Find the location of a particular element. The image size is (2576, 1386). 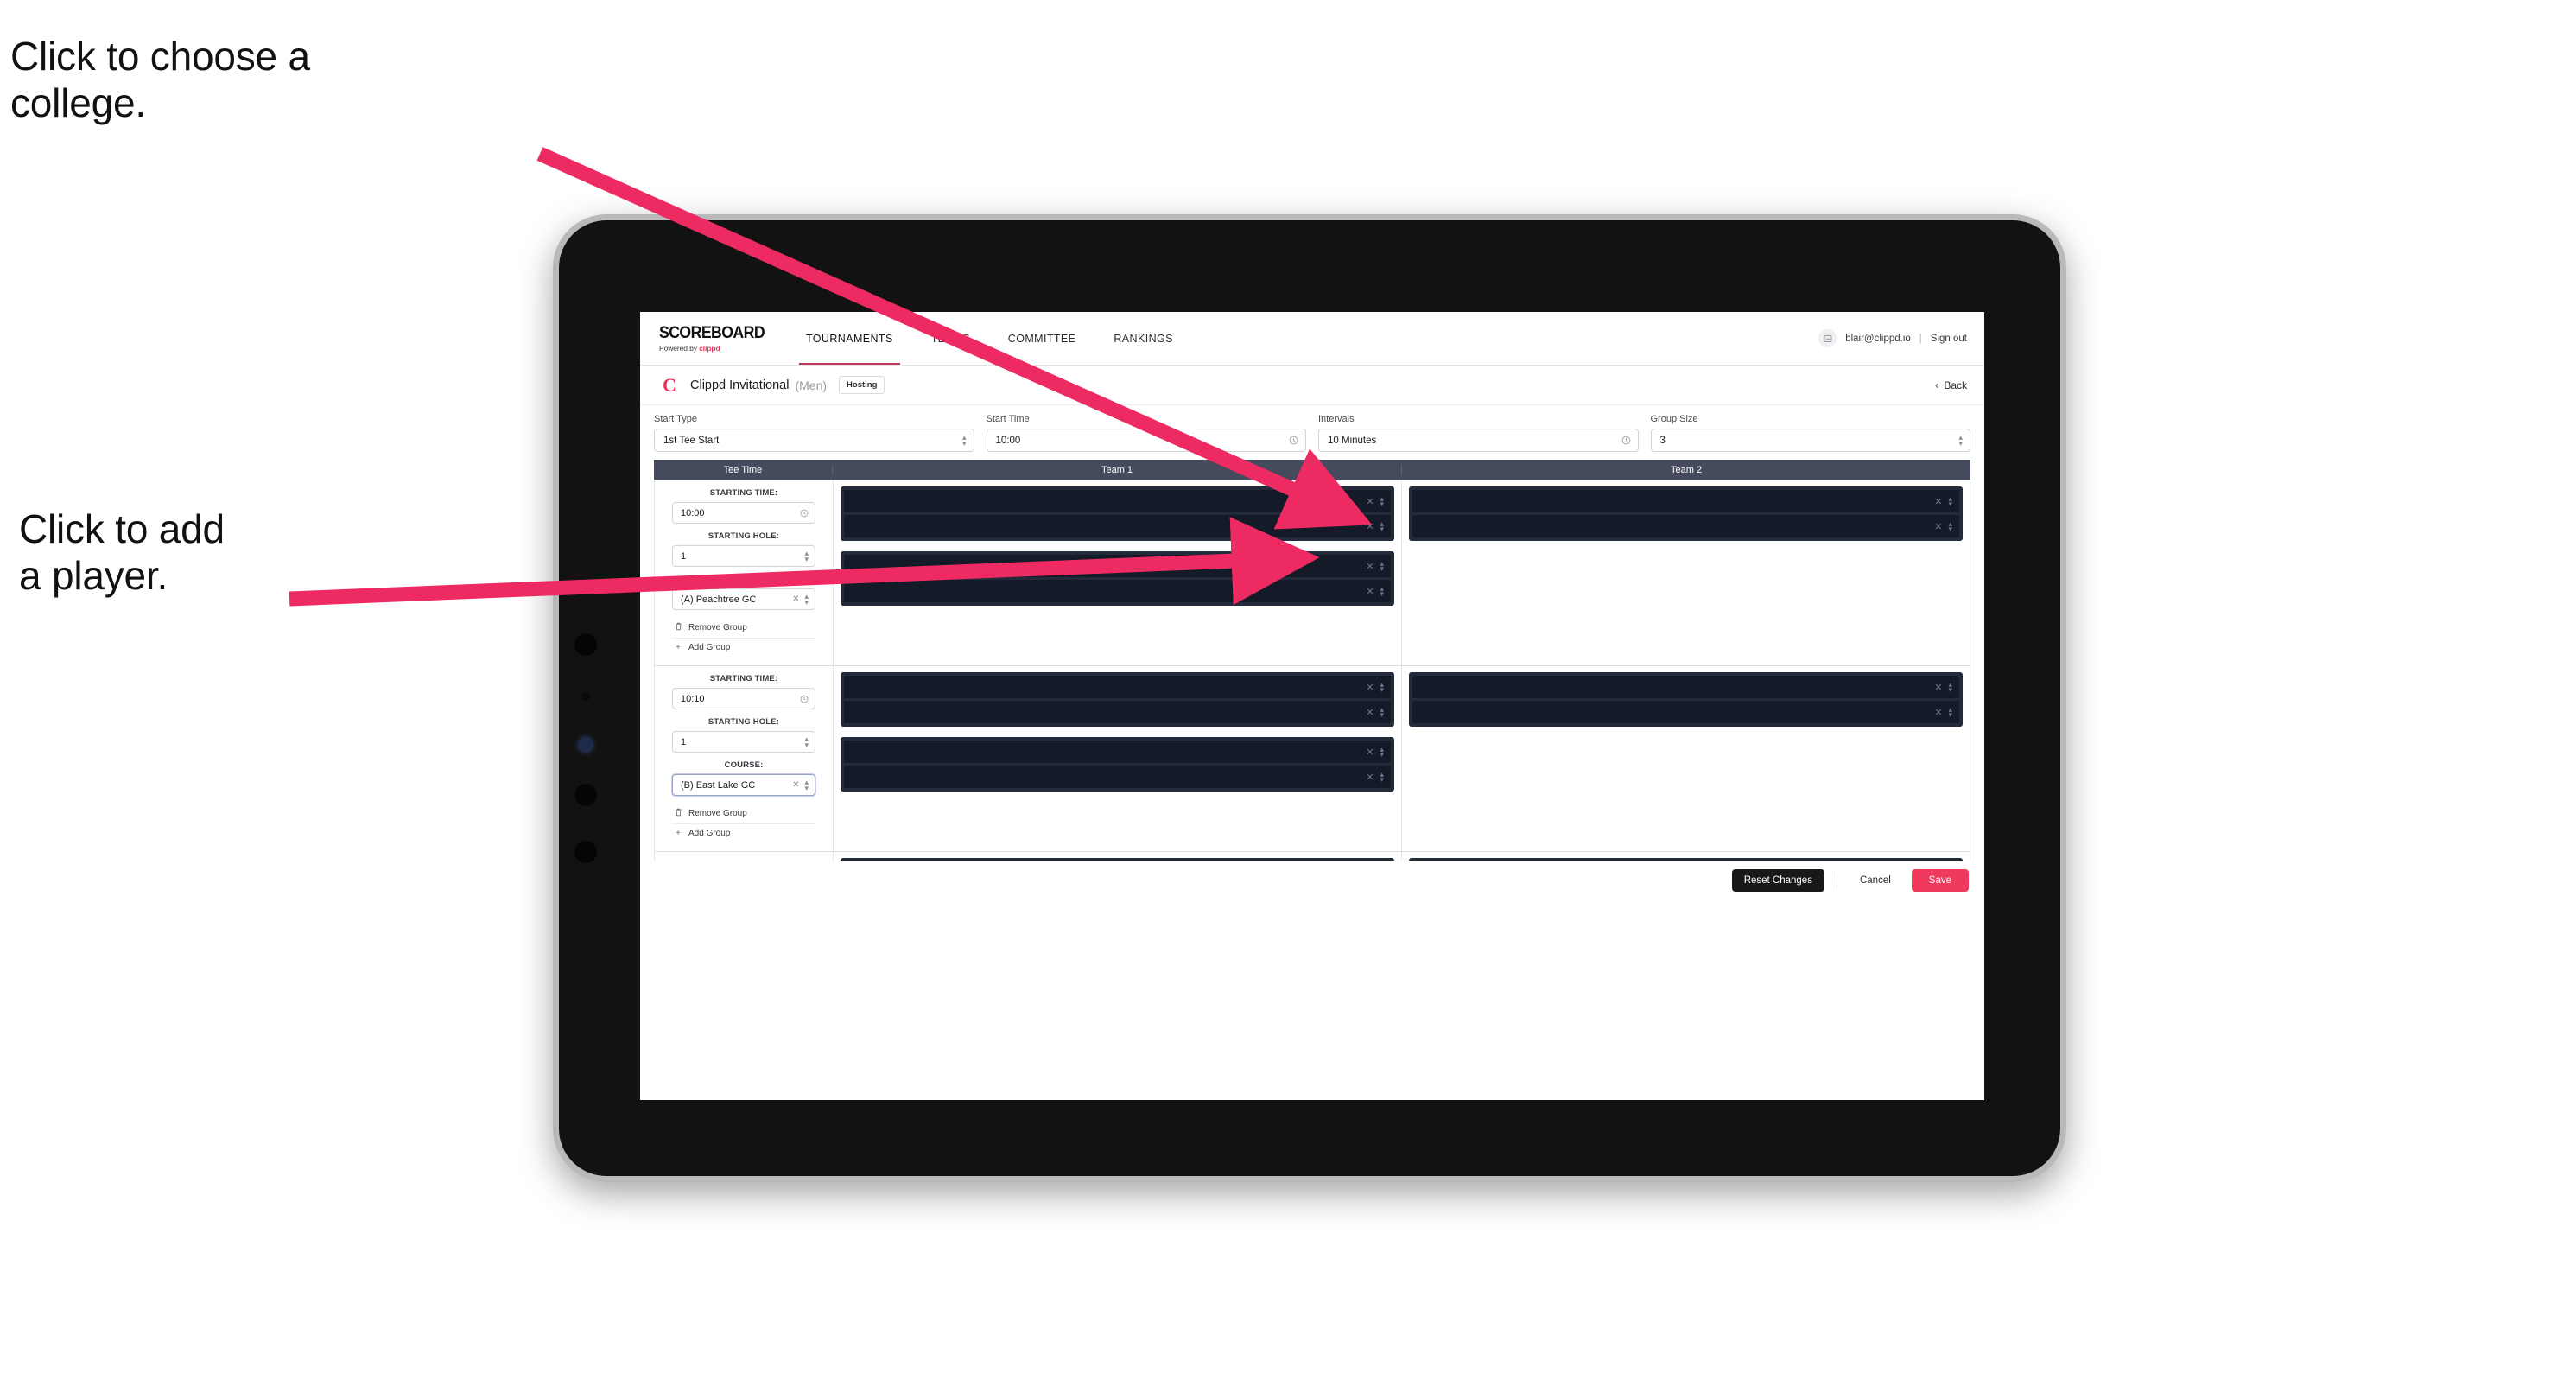

start-type-select: 1st Tee Start ▴ ▾ is located at coordinates (814, 440).